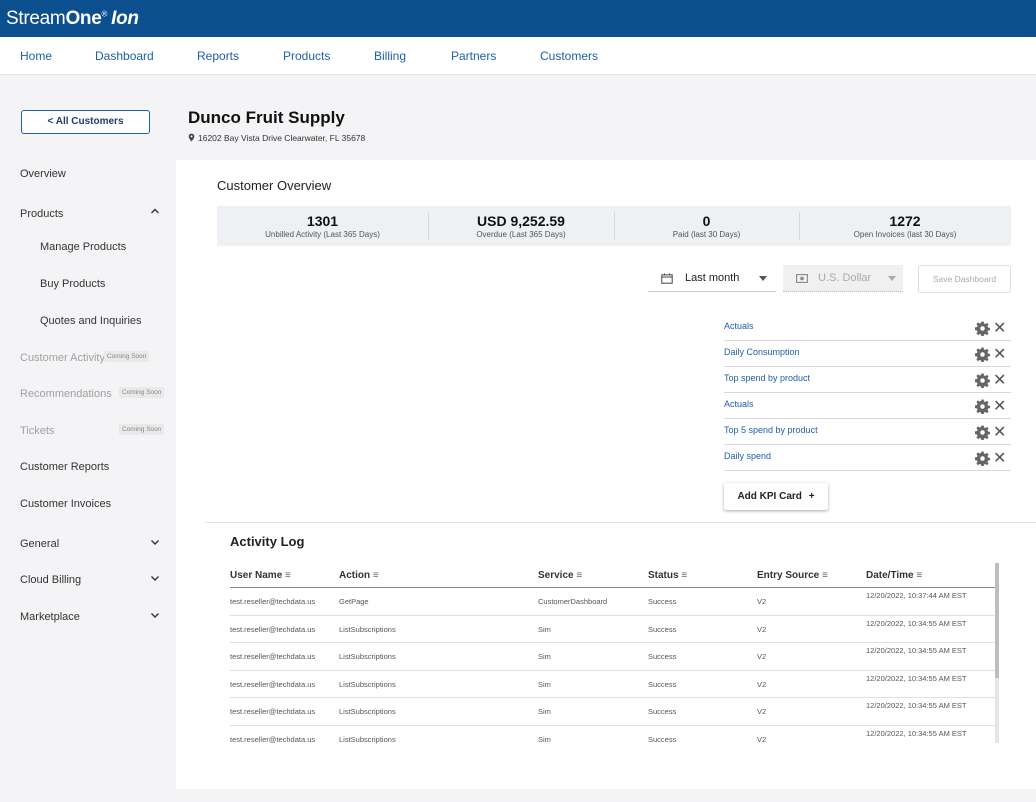 The width and height of the screenshot is (1036, 802). What do you see at coordinates (95, 504) in the screenshot?
I see `sidebar-item-customer-invoices: Customer Invoices` at bounding box center [95, 504].